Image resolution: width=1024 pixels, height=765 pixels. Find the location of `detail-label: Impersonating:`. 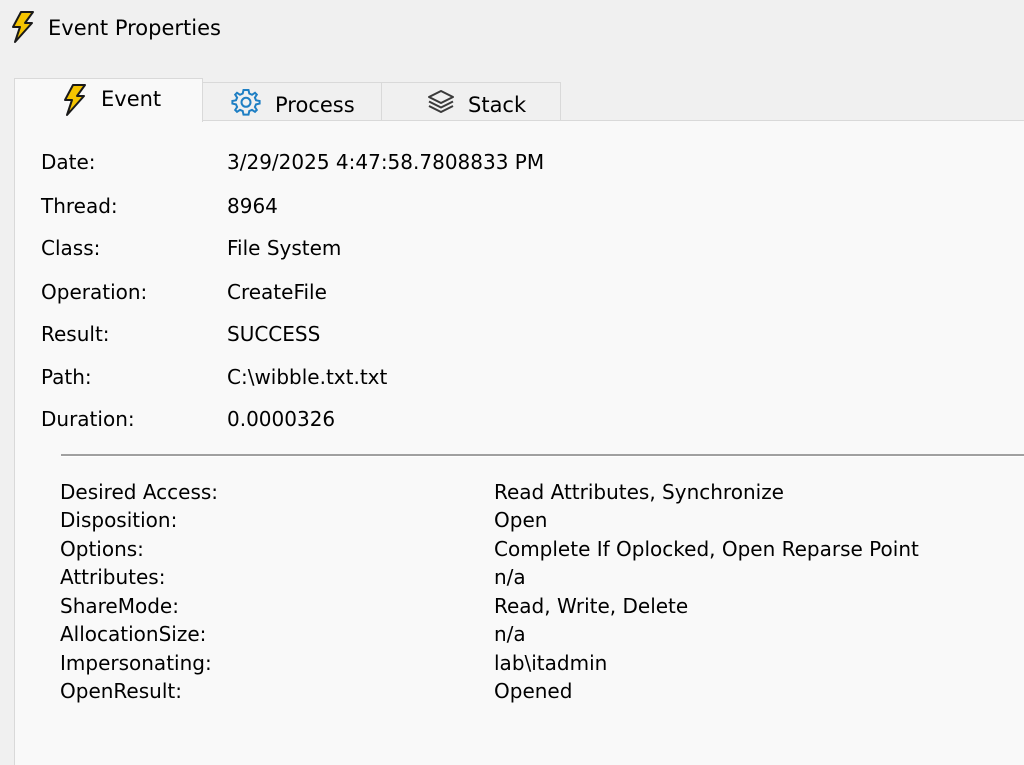

detail-label: Impersonating: is located at coordinates (136, 663).